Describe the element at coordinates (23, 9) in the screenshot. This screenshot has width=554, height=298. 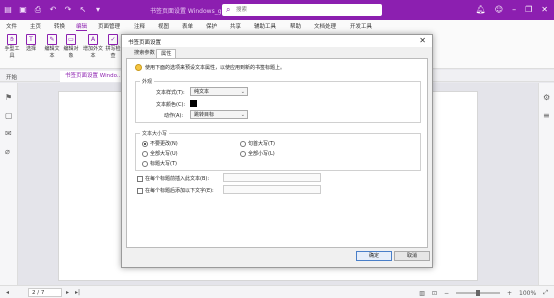
I see `save-icon: ▣` at that location.